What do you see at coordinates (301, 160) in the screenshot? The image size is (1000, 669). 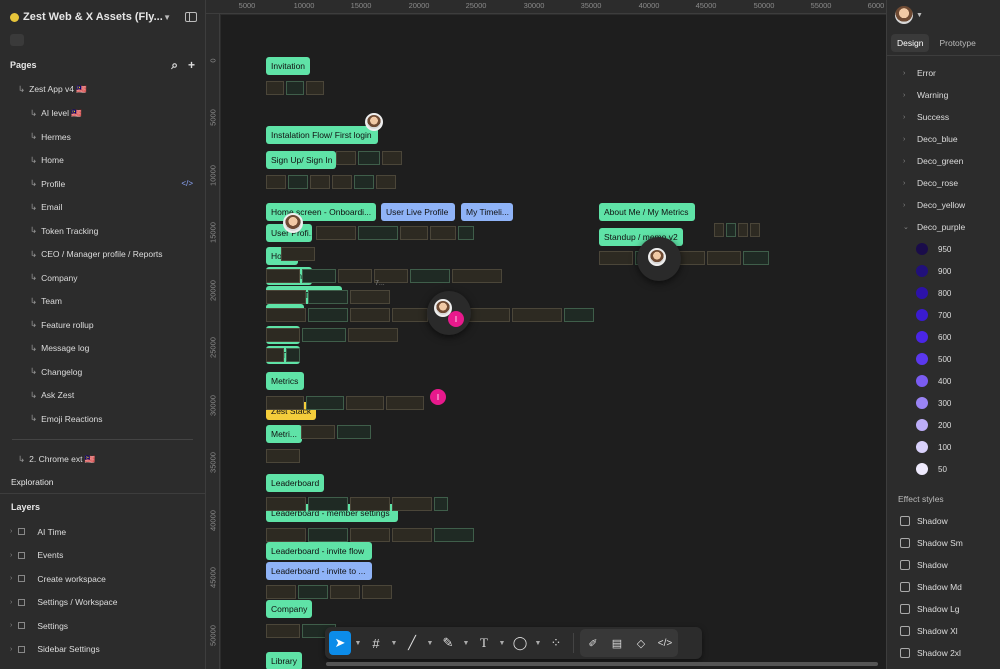 I see `frame-label: Sign Up/ Sign In` at bounding box center [301, 160].